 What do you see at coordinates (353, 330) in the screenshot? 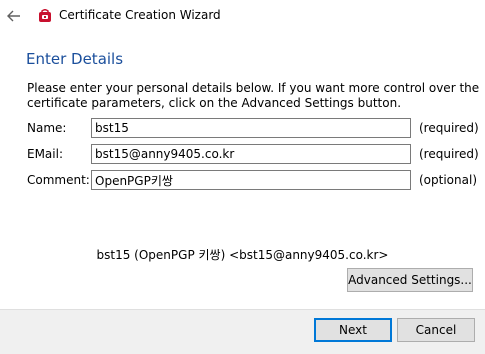
I see `next-button: Next` at bounding box center [353, 330].